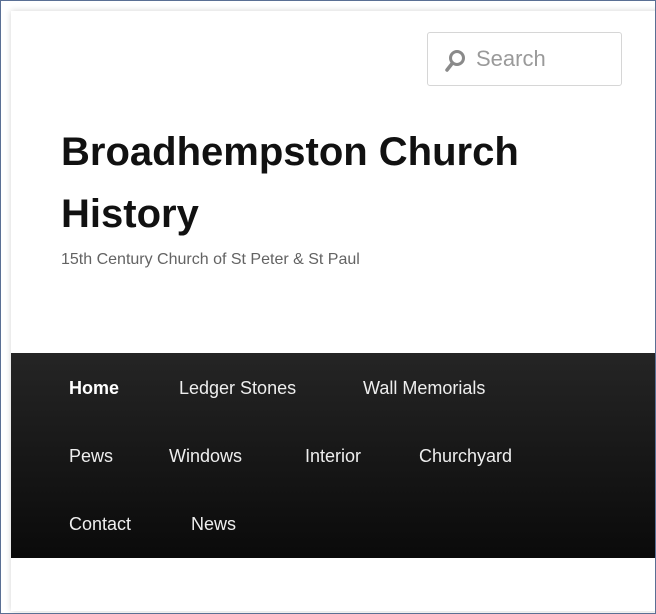  What do you see at coordinates (455, 61) in the screenshot?
I see `search-icon` at bounding box center [455, 61].